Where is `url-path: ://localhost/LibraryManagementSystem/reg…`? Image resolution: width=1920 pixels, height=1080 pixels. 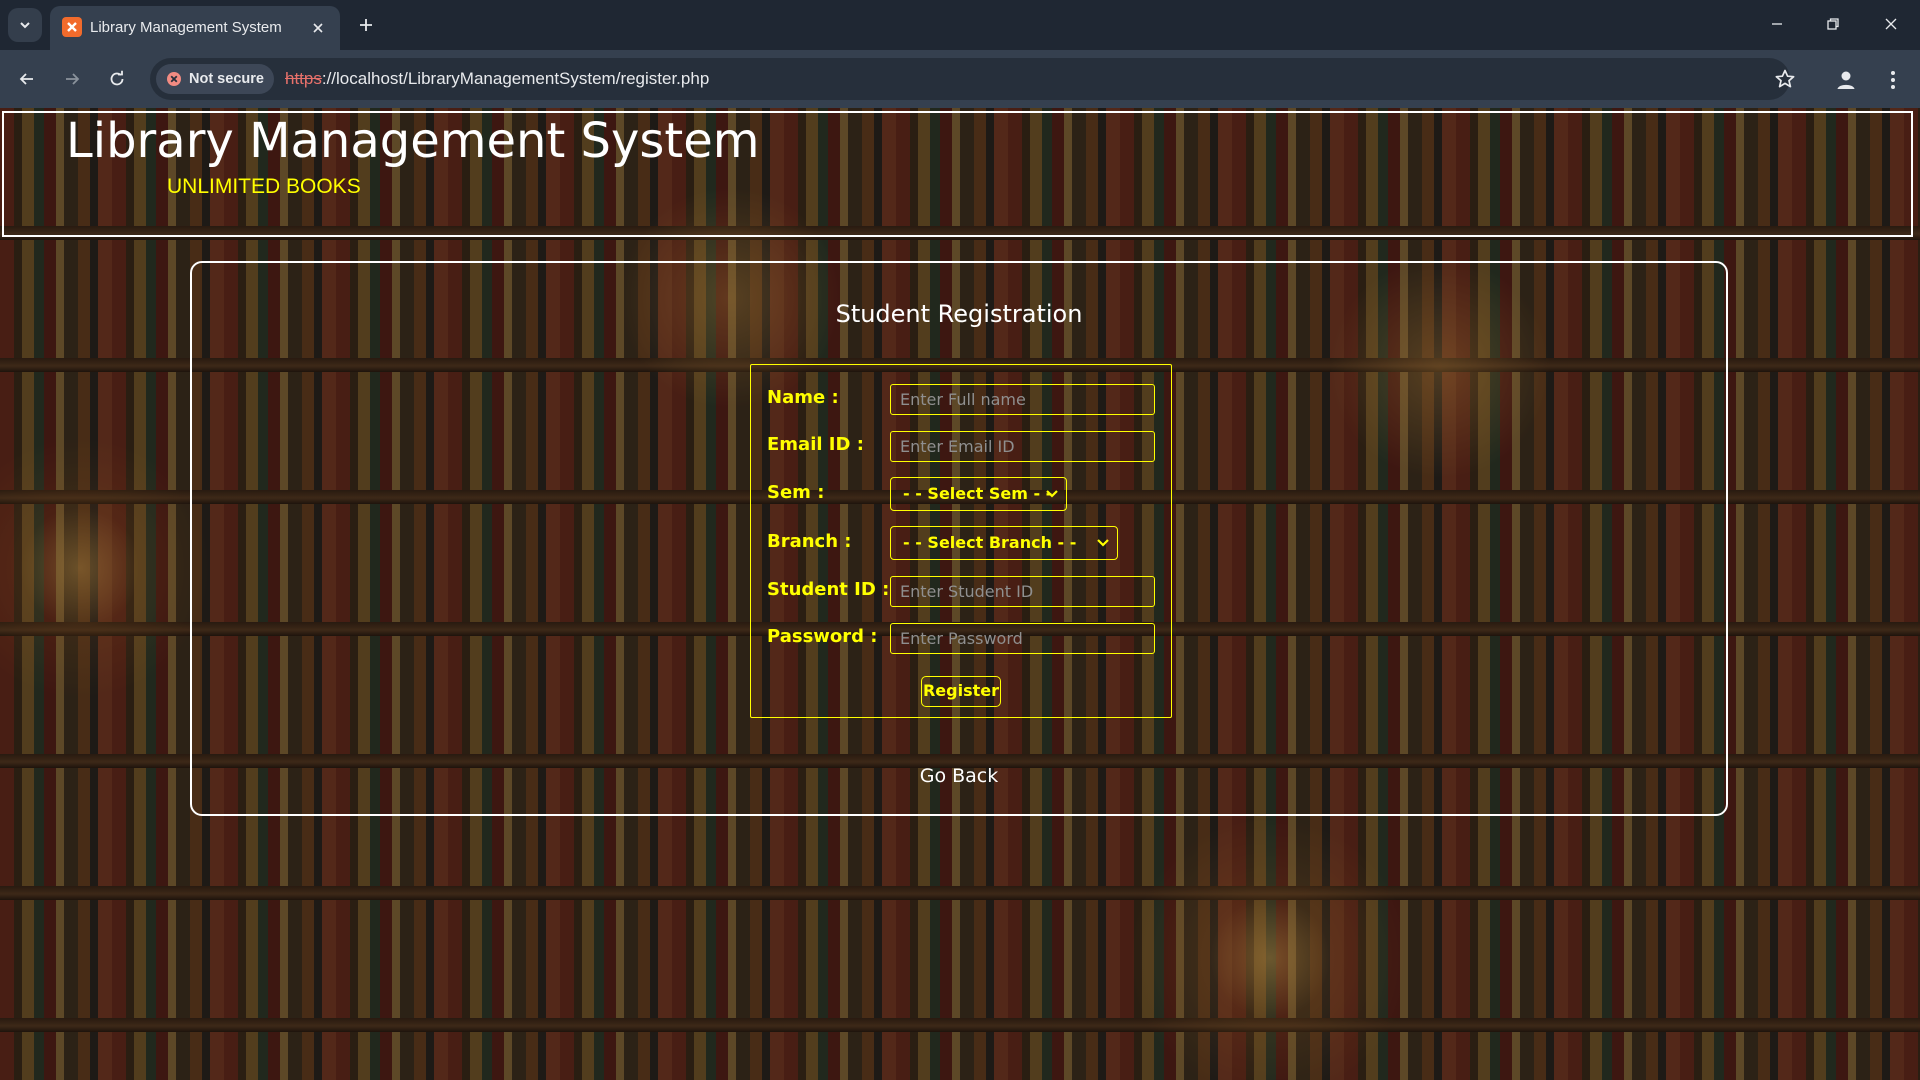 url-path: ://localhost/LibraryManagementSystem/reg… is located at coordinates (515, 78).